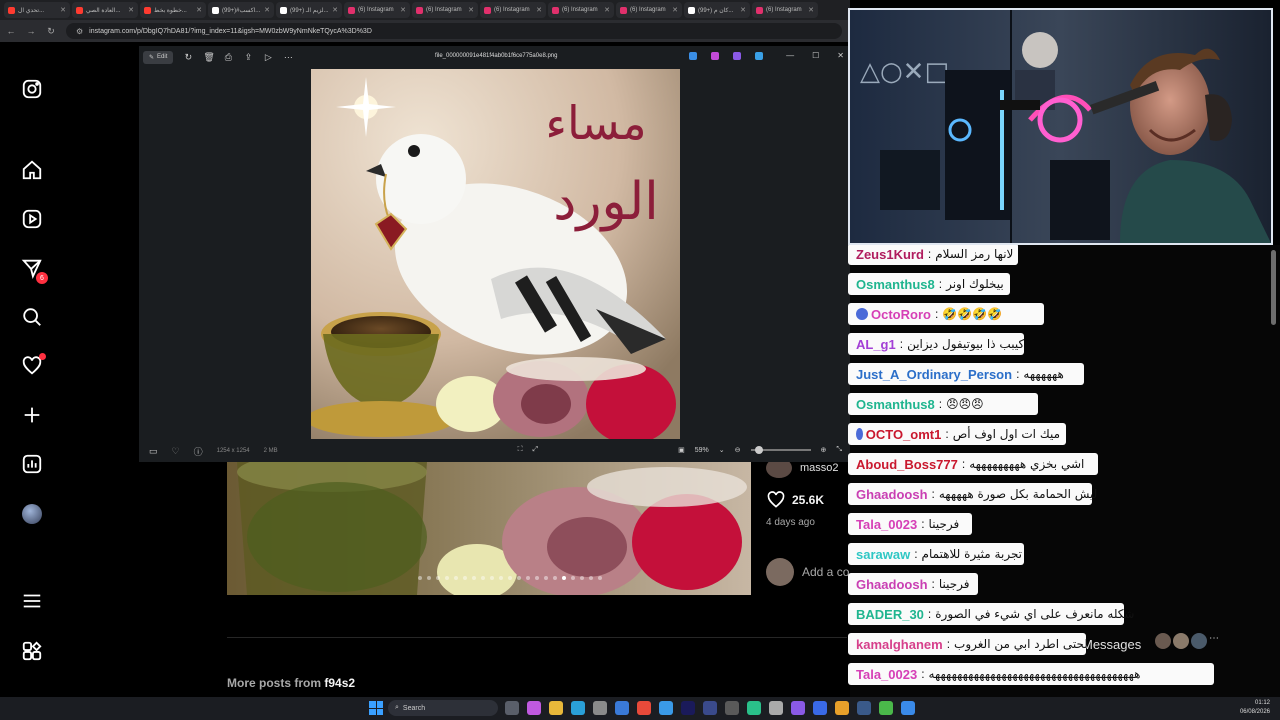 Image resolution: width=1280 pixels, height=720 pixels. I want to click on browser-tab: العادة الصي... ✕, so click(105, 10).